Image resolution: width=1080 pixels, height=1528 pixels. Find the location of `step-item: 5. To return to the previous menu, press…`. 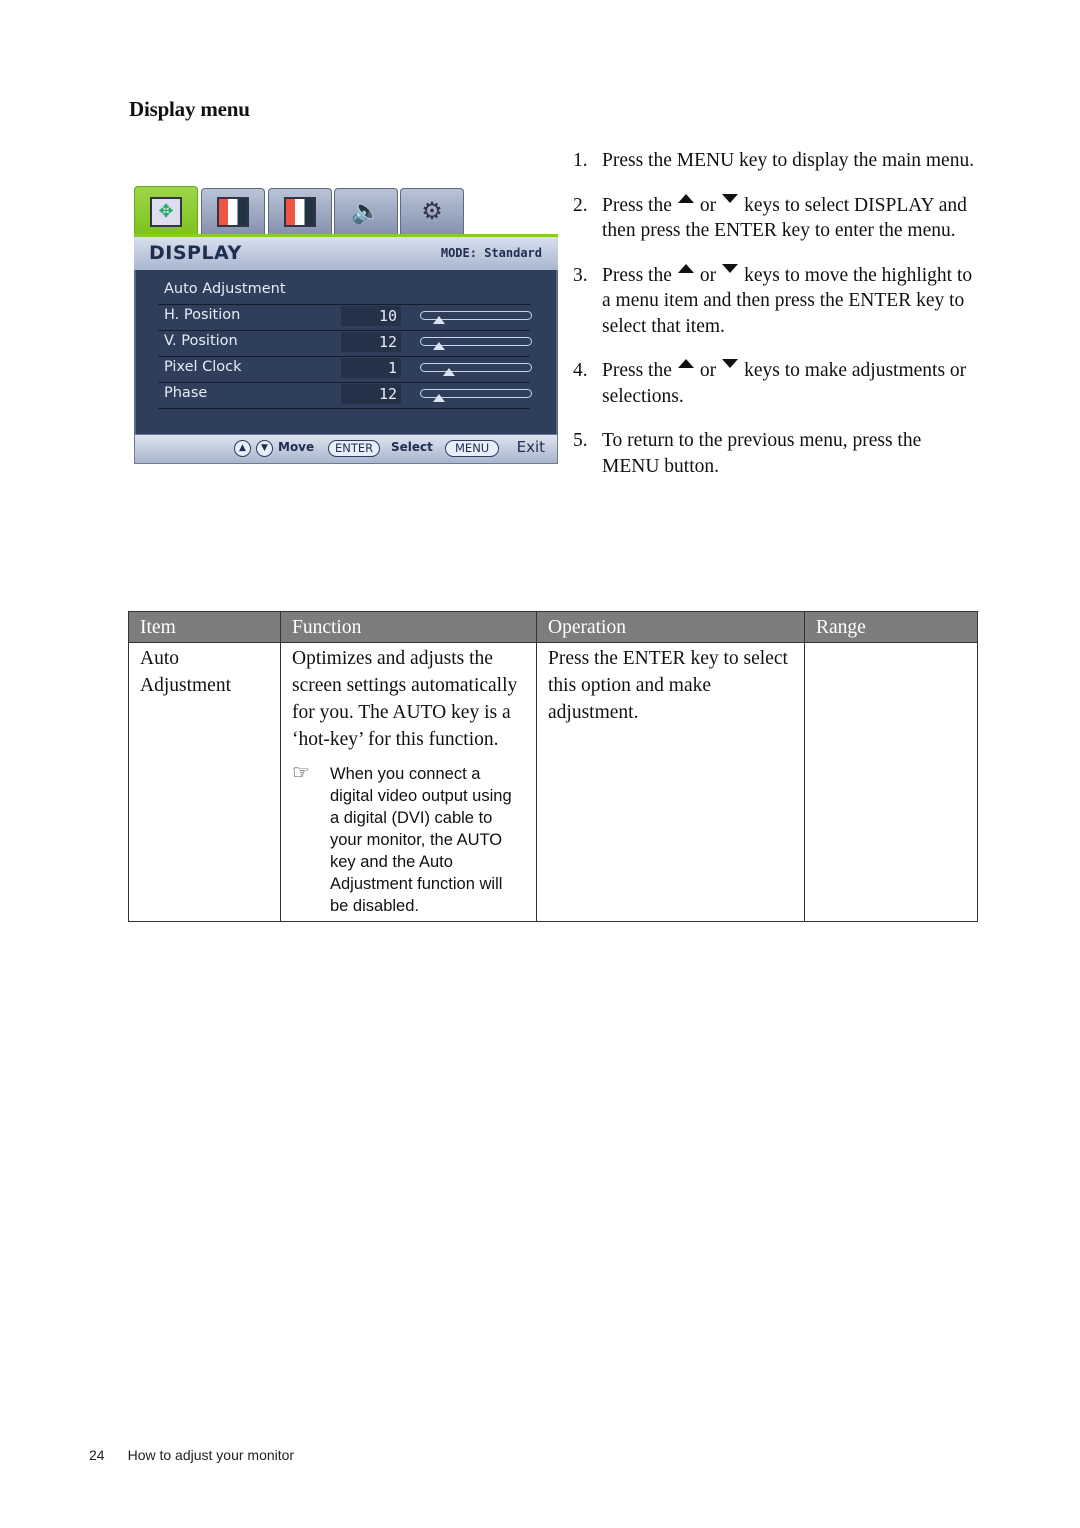

step-item: 5. To return to the previous menu, press… is located at coordinates (778, 453).